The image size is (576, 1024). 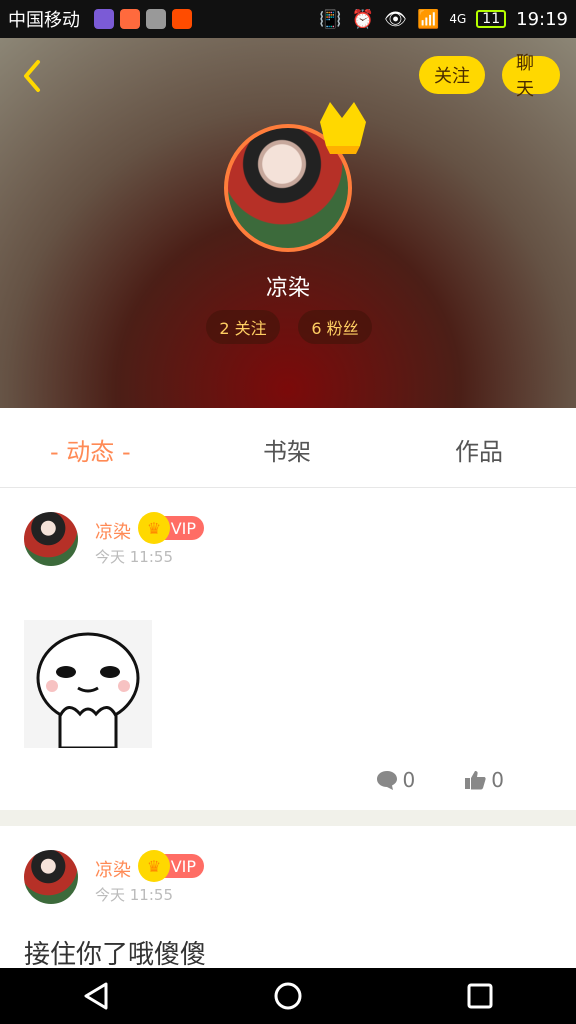 What do you see at coordinates (335, 327) in the screenshot?
I see `followers-count: 6 粉丝` at bounding box center [335, 327].